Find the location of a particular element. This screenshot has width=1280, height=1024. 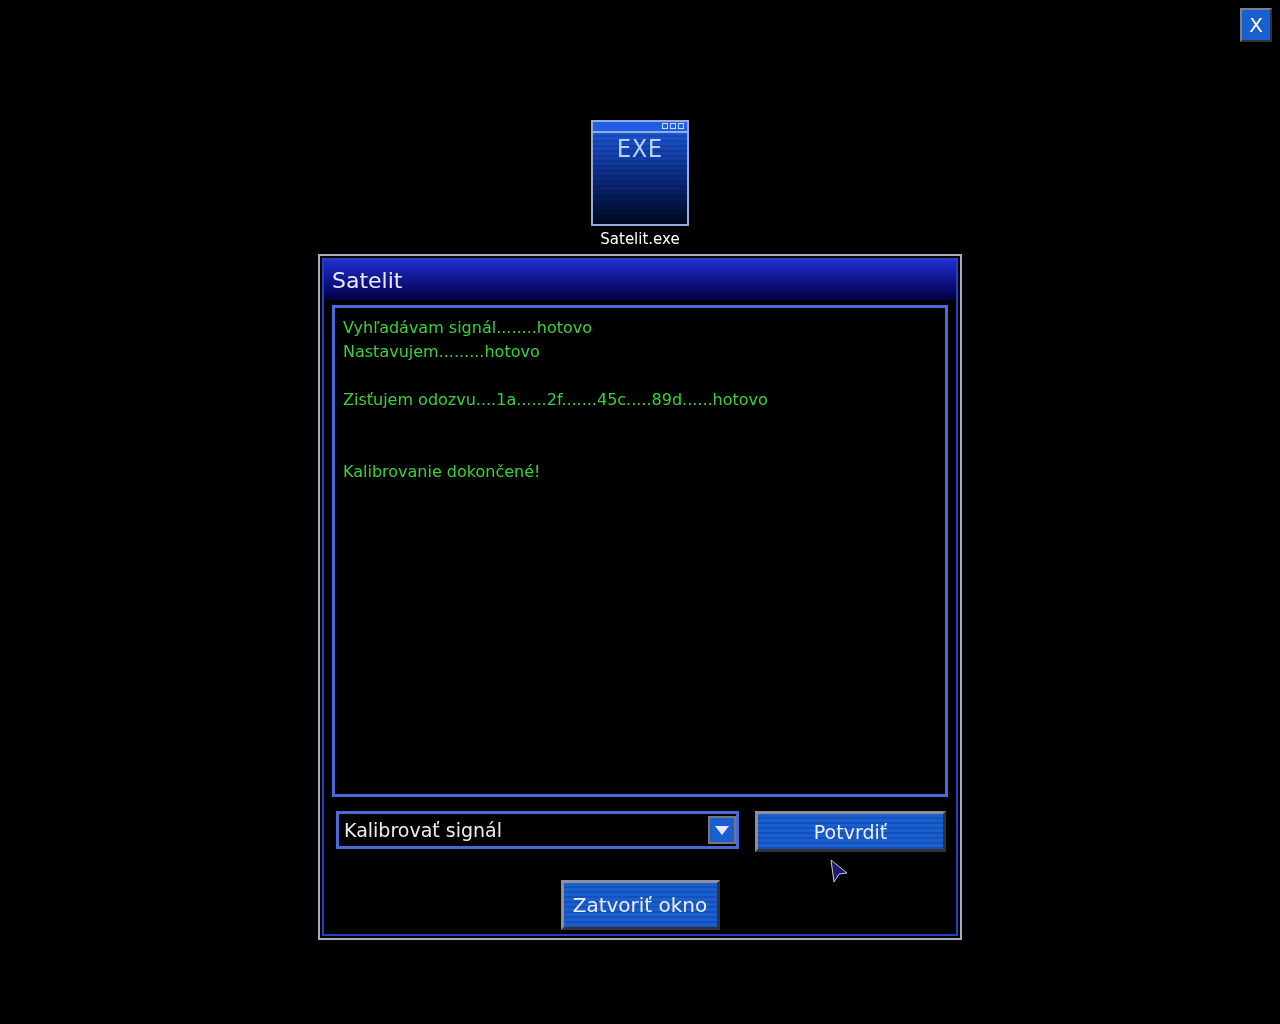

icon-label: Satelit.exe is located at coordinates (640, 239).